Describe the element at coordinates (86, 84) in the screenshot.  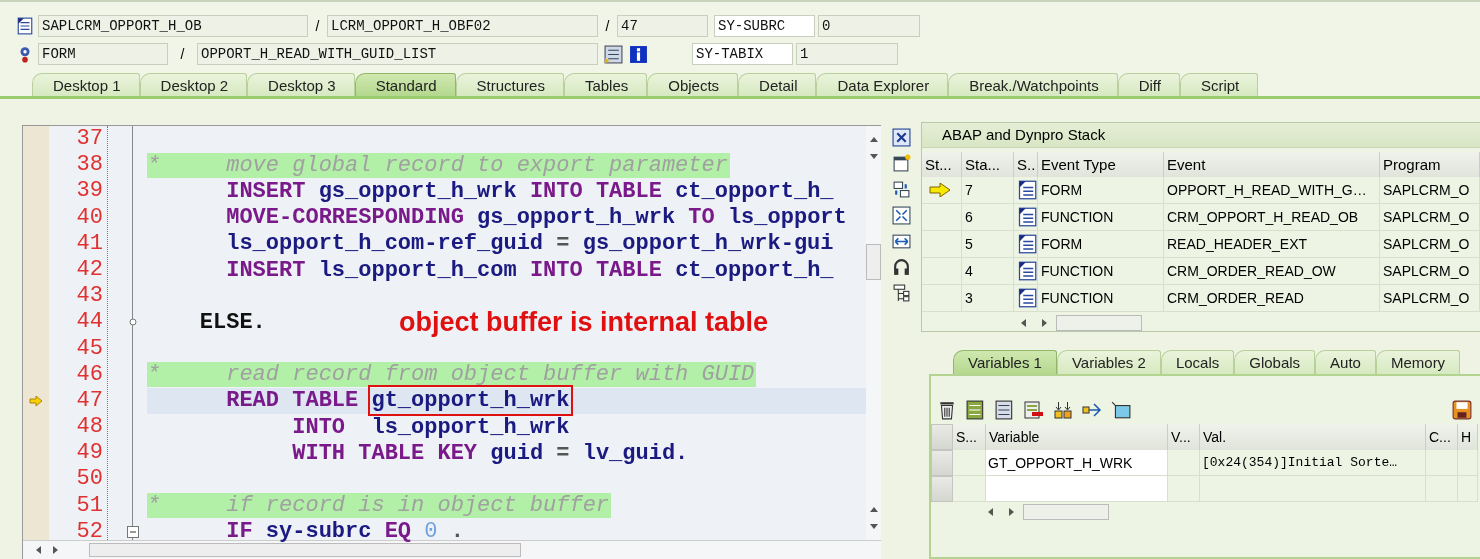
I see `tab: Desktop 1` at that location.